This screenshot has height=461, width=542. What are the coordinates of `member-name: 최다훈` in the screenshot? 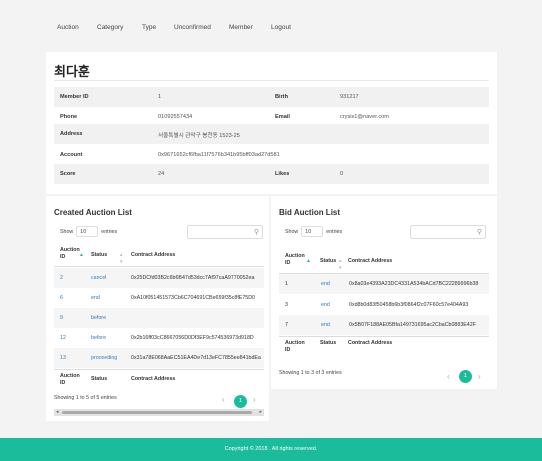 It's located at (72, 71).